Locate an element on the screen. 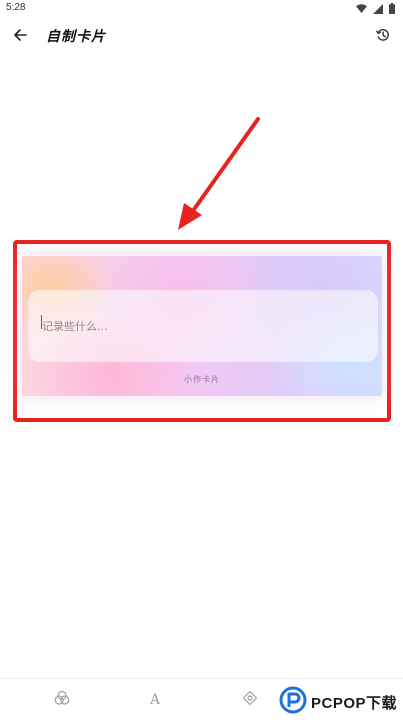 This screenshot has width=403, height=720. watermark: PCPOP下载 is located at coordinates (338, 702).